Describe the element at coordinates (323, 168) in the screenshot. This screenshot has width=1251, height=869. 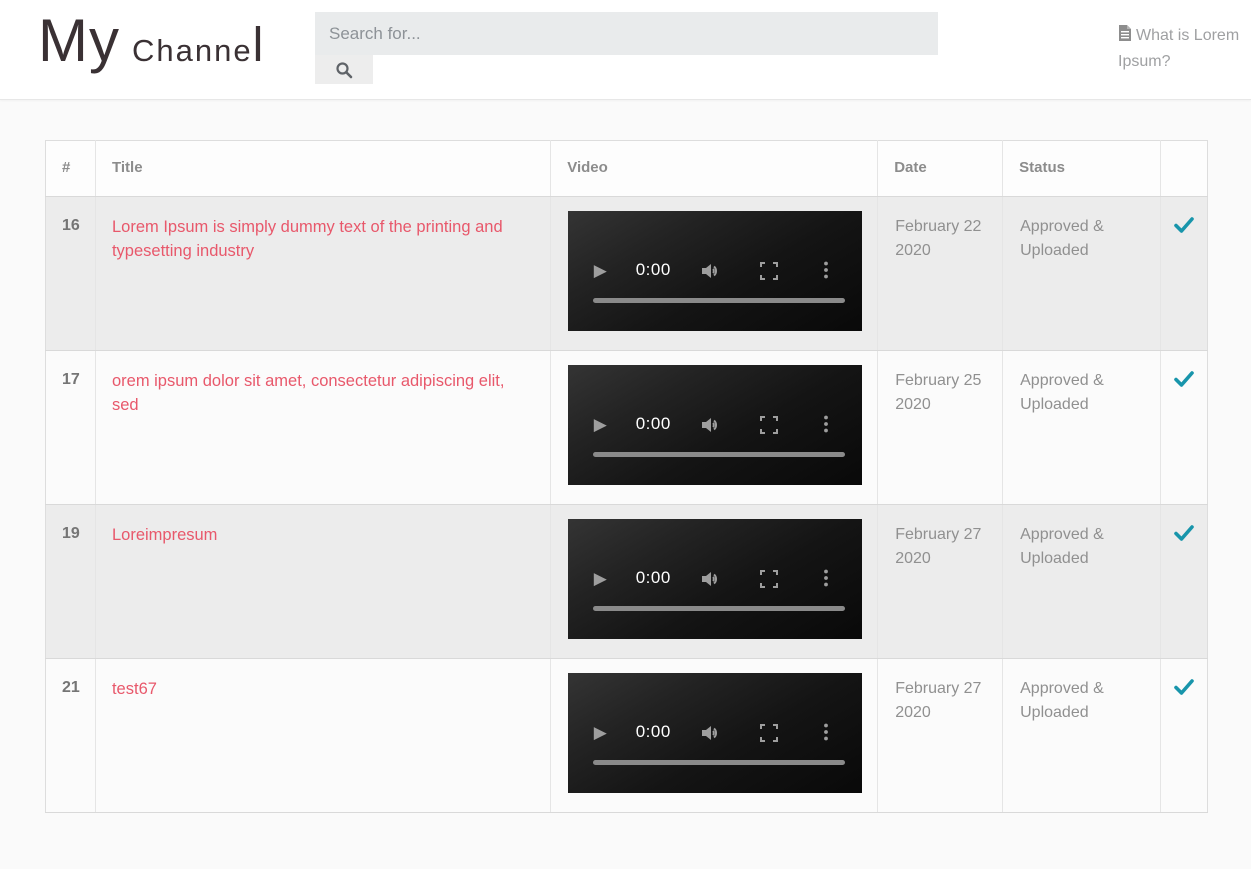
I see `col-header-title: Title` at that location.